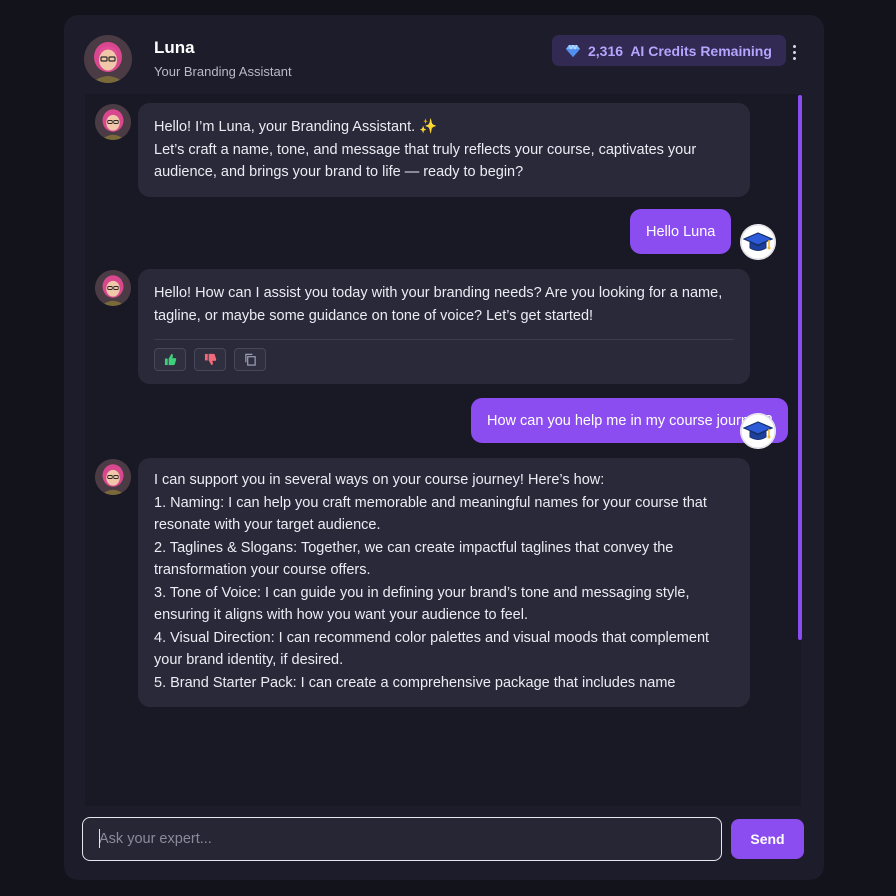 This screenshot has height=896, width=896. I want to click on assistant-role: Your Branding Assistant, so click(223, 71).